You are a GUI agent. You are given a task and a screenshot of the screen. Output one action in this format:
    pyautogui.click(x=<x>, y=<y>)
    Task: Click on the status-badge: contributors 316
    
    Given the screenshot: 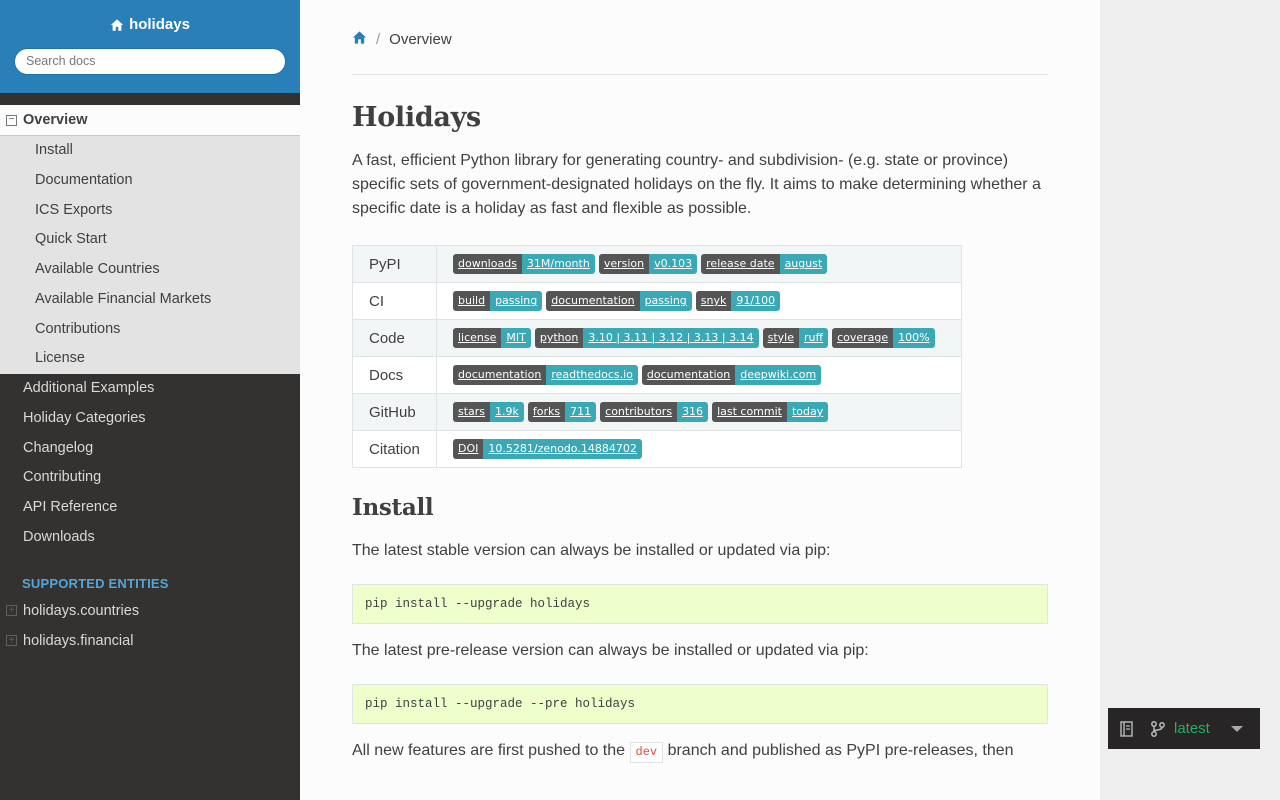 What is the action you would take?
    pyautogui.click(x=654, y=412)
    